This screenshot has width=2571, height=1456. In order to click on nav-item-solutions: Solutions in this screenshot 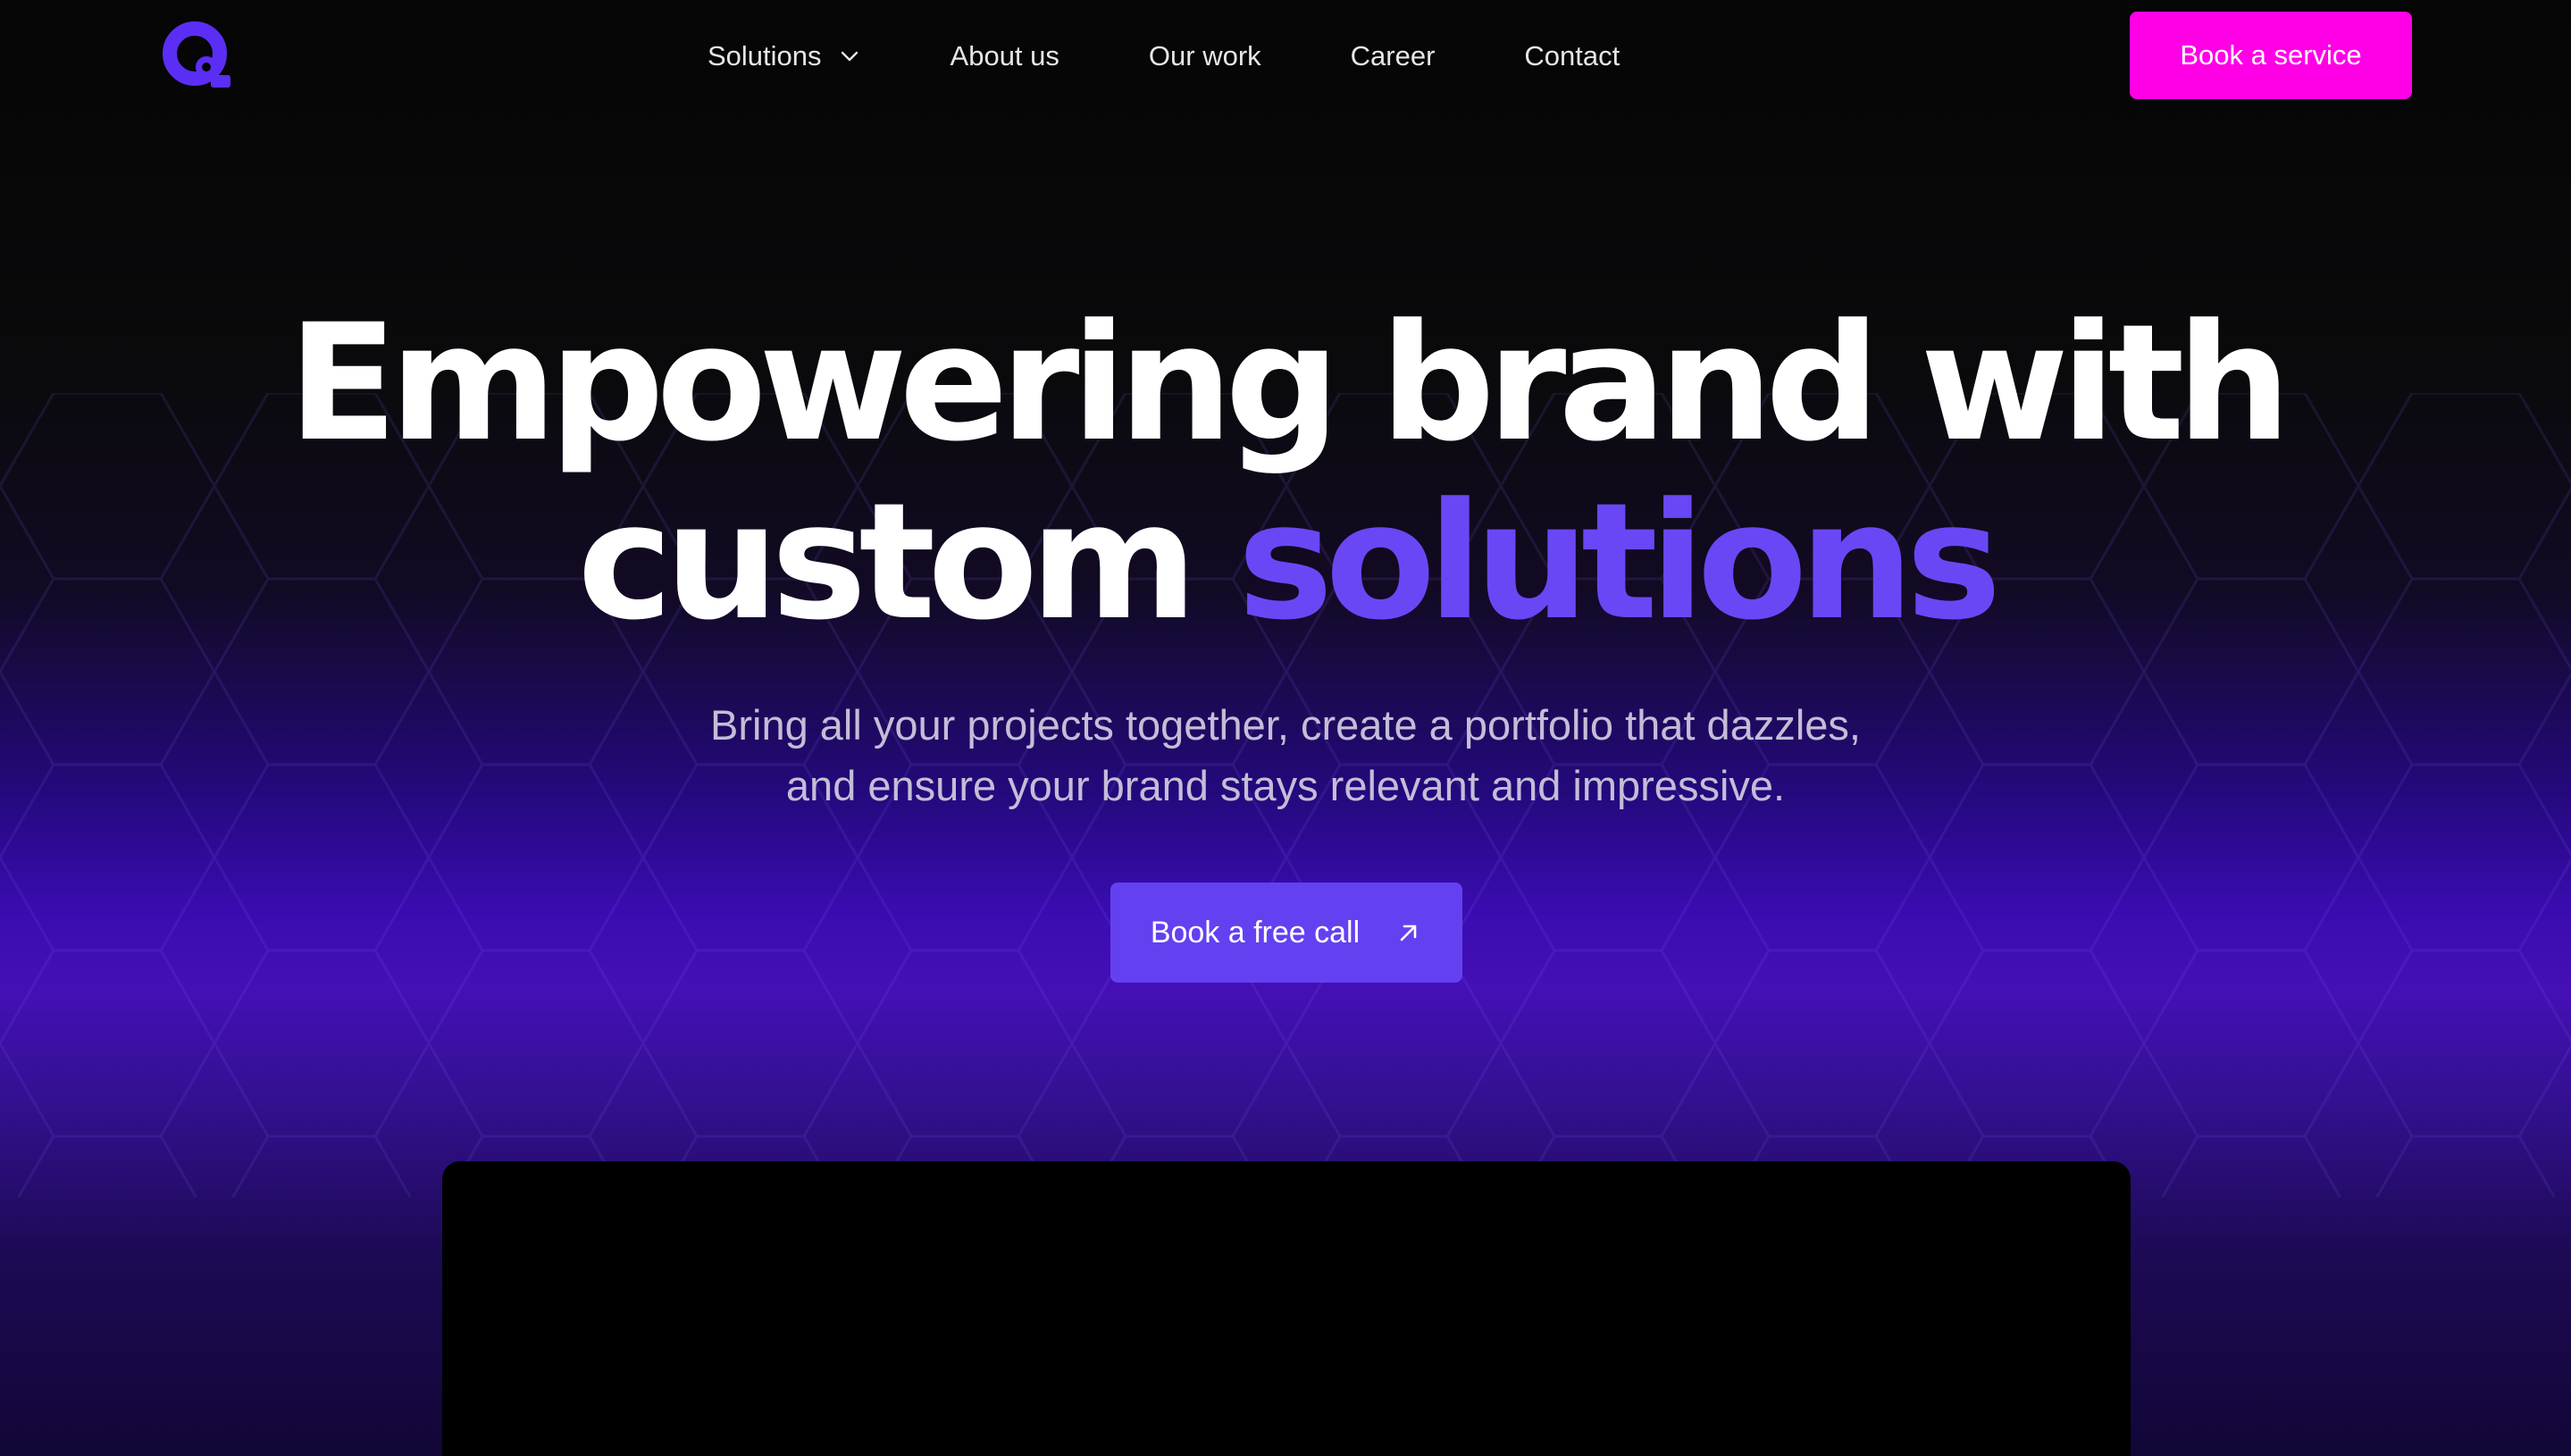, I will do `click(784, 56)`.